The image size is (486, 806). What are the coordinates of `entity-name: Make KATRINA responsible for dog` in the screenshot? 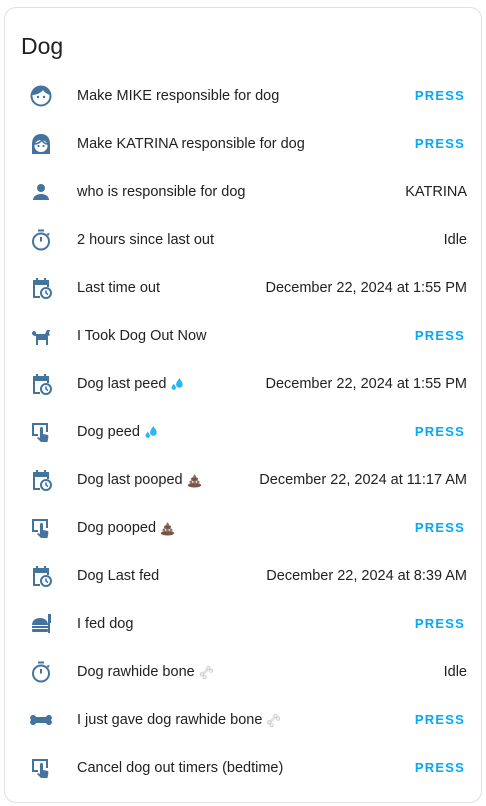 It's located at (191, 144).